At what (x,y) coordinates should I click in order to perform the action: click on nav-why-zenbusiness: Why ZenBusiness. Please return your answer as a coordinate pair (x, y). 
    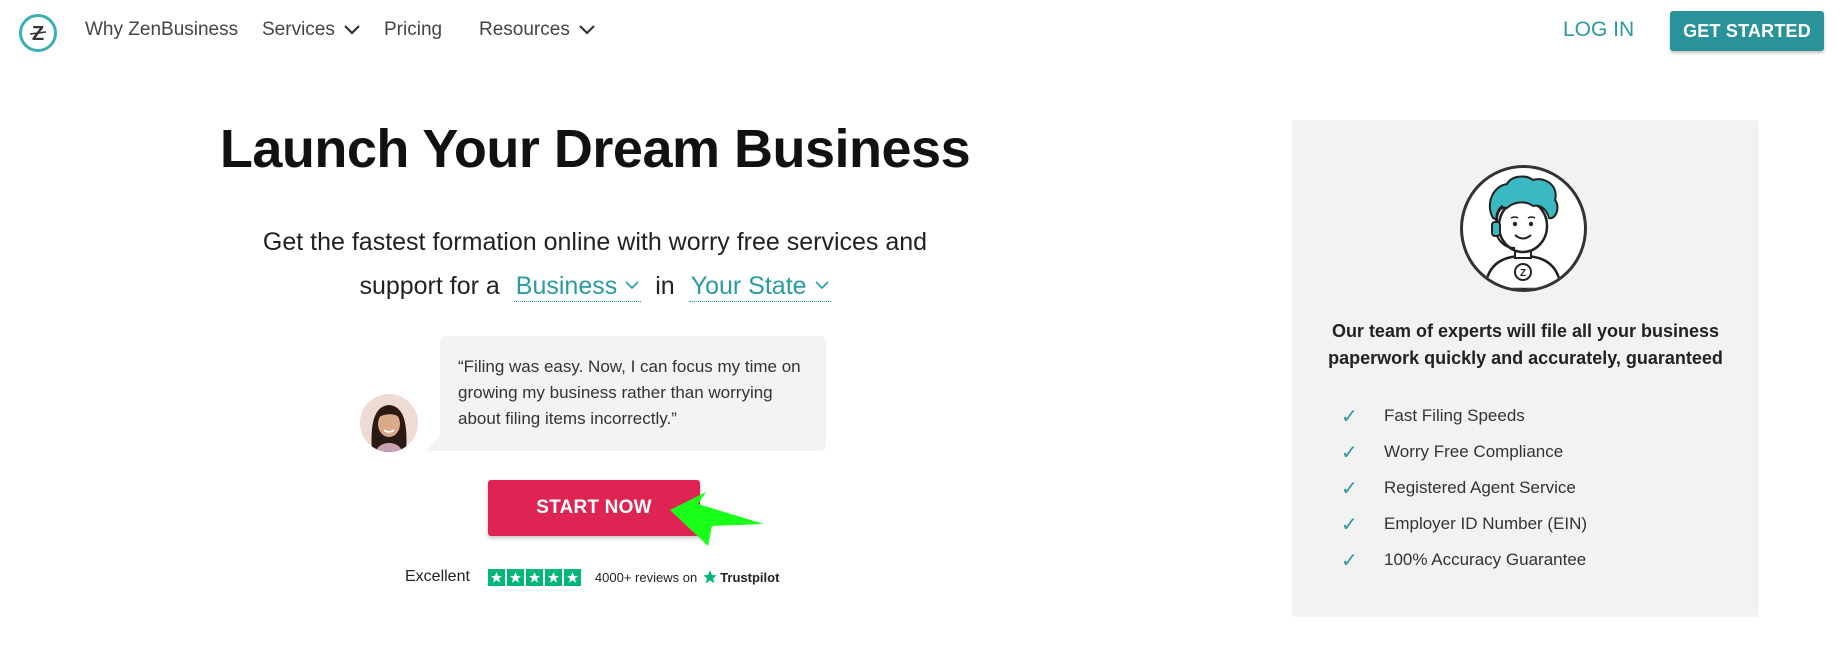
    Looking at the image, I should click on (161, 30).